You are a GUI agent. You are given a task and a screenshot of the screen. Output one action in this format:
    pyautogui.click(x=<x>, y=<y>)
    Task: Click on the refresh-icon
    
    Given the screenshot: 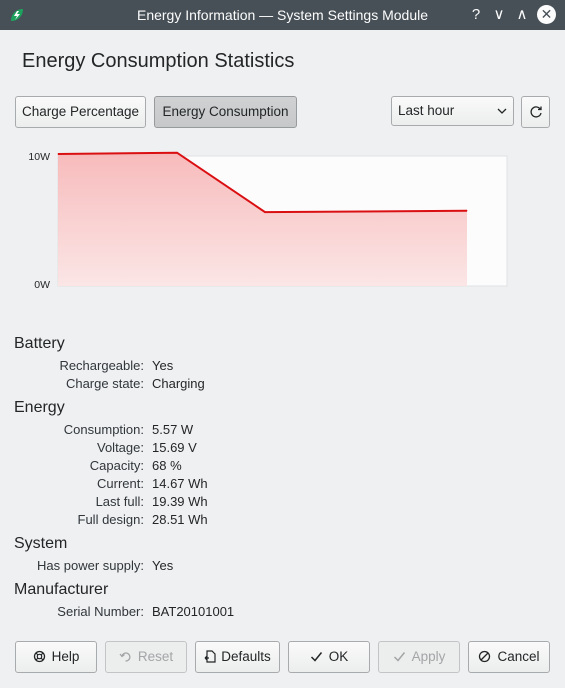 What is the action you would take?
    pyautogui.click(x=535, y=112)
    